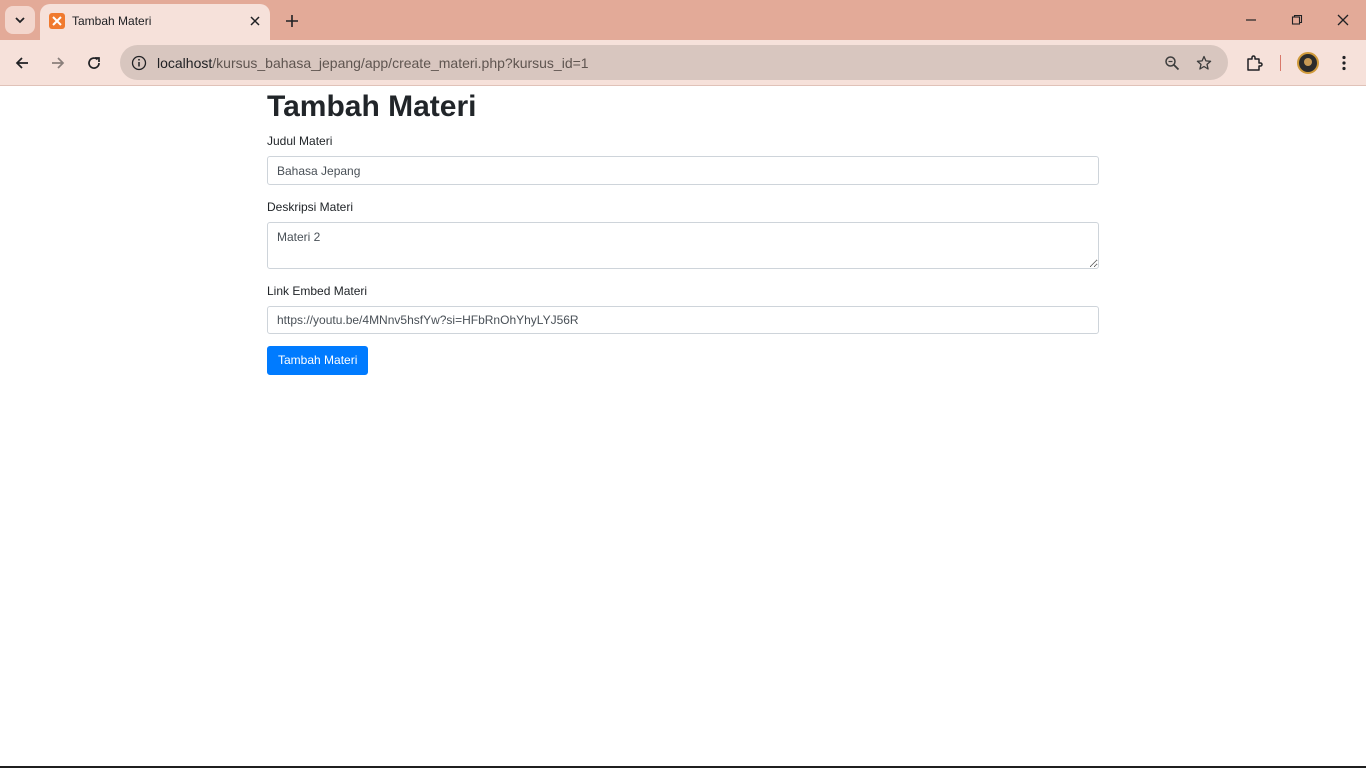 This screenshot has width=1366, height=768. Describe the element at coordinates (185, 63) in the screenshot. I see `url-host: localhost` at that location.